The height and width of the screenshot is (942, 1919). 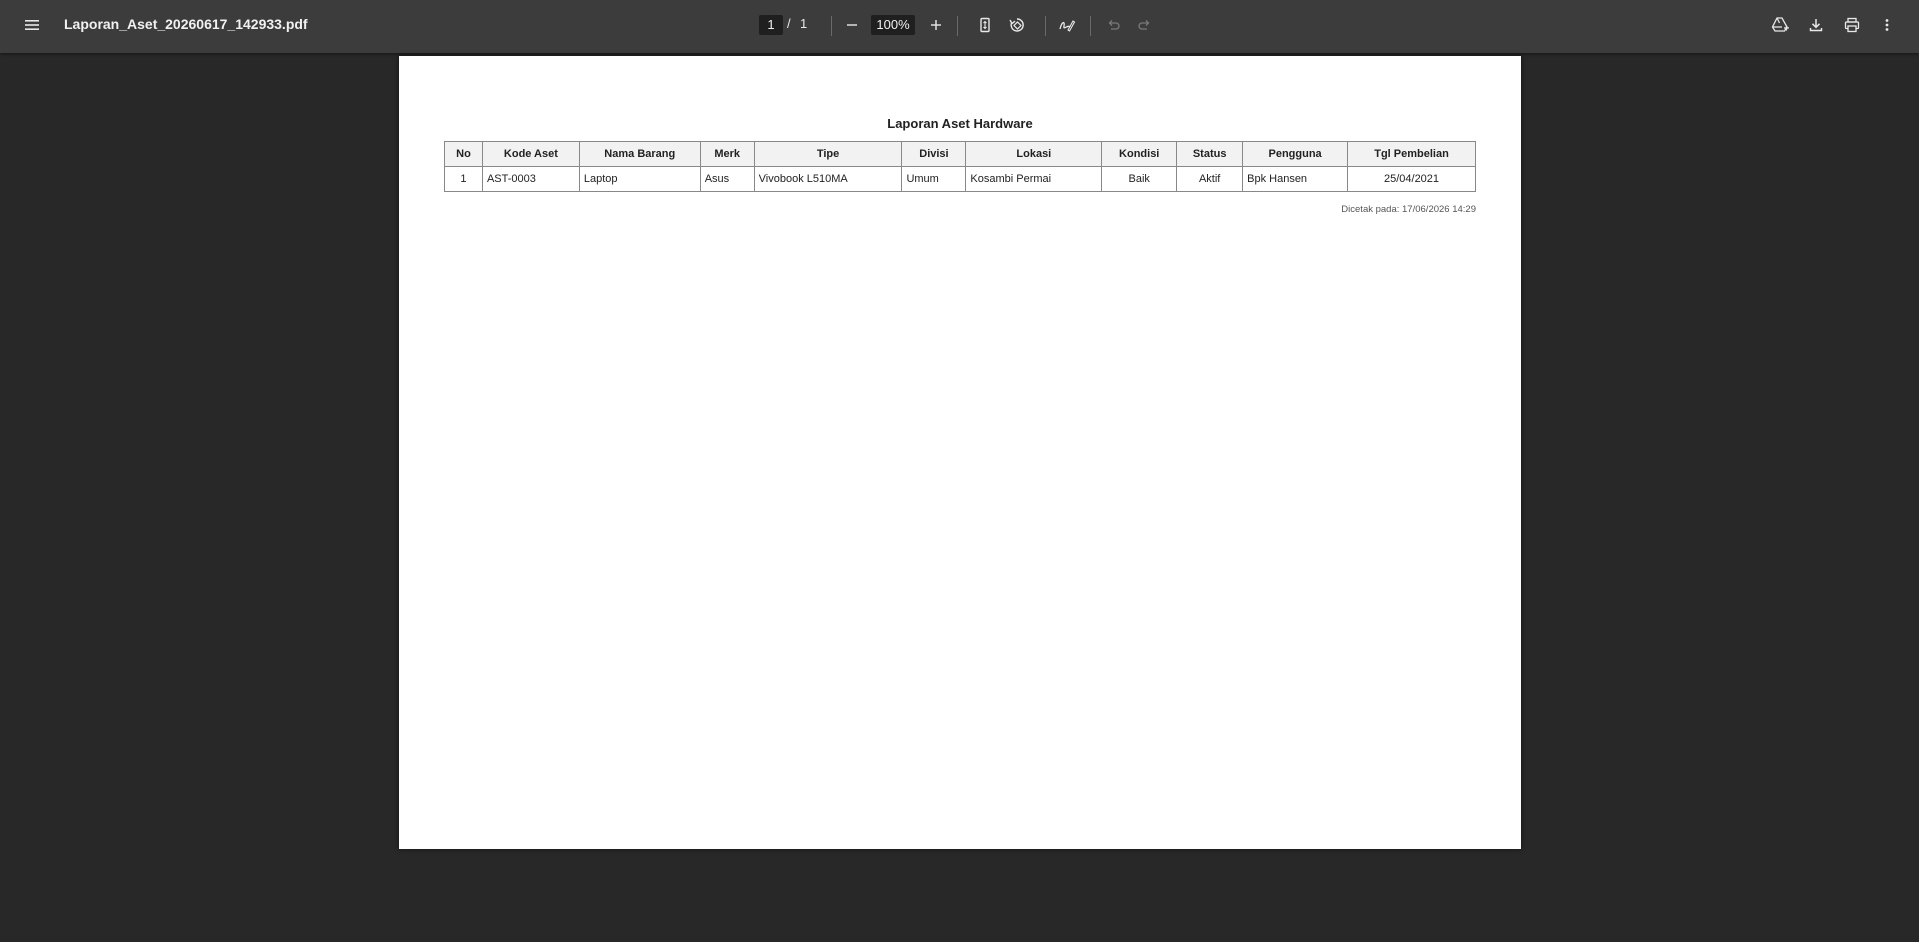 I want to click on more-options-button, so click(x=1887, y=25).